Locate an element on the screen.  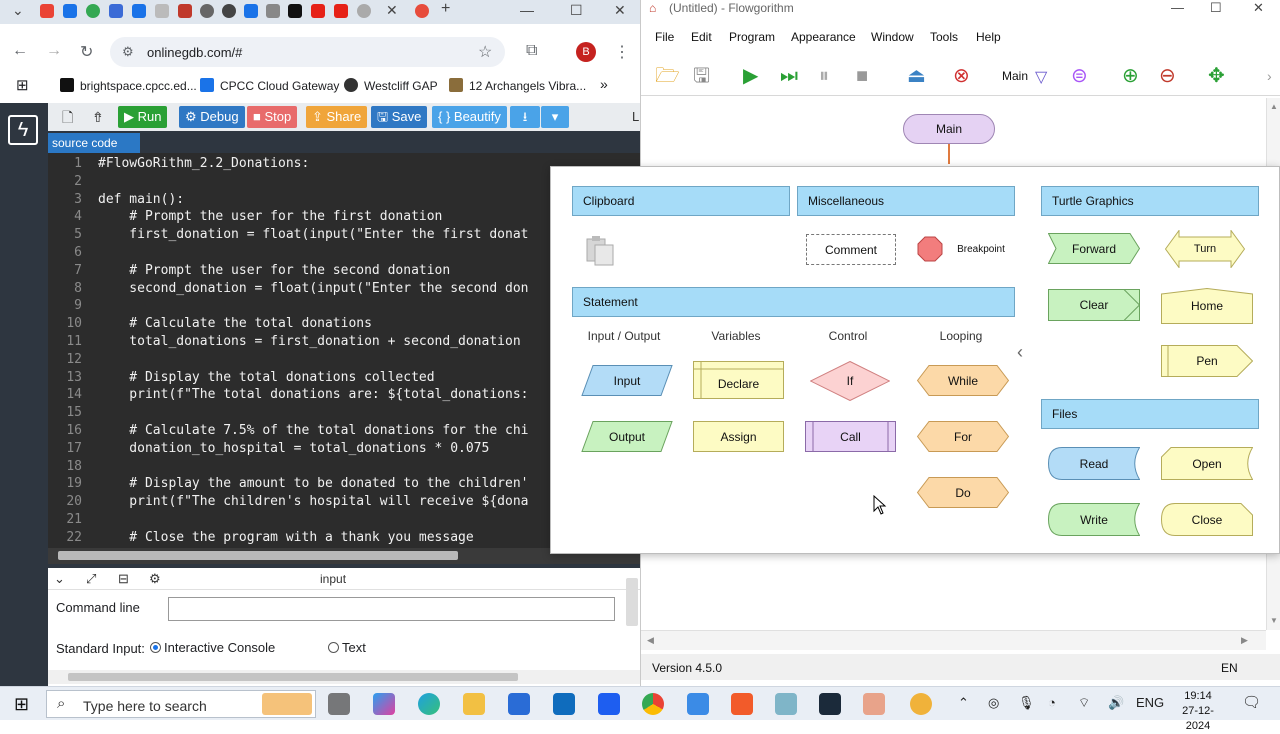
scroll-down-icon: ▼ is located at coordinates (1274, 620).